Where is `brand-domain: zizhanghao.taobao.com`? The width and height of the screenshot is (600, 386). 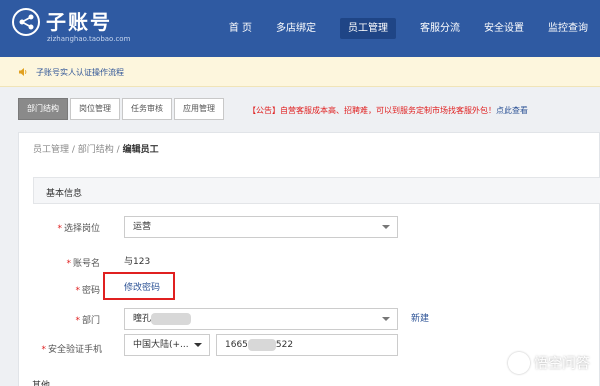
brand-domain: zizhanghao.taobao.com is located at coordinates (89, 39).